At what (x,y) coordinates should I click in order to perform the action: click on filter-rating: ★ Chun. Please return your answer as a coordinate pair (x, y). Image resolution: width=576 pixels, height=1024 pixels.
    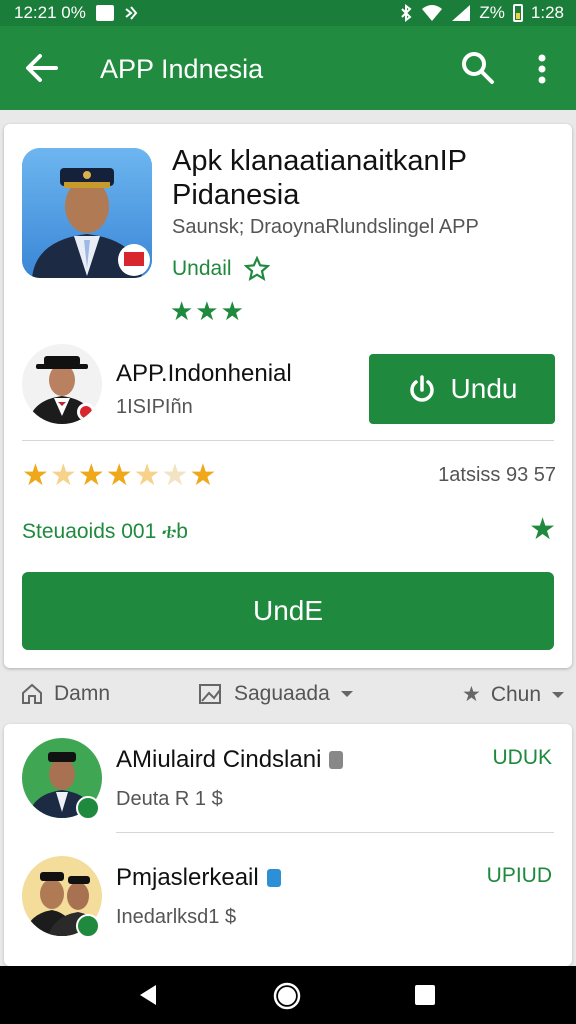
    Looking at the image, I should click on (513, 694).